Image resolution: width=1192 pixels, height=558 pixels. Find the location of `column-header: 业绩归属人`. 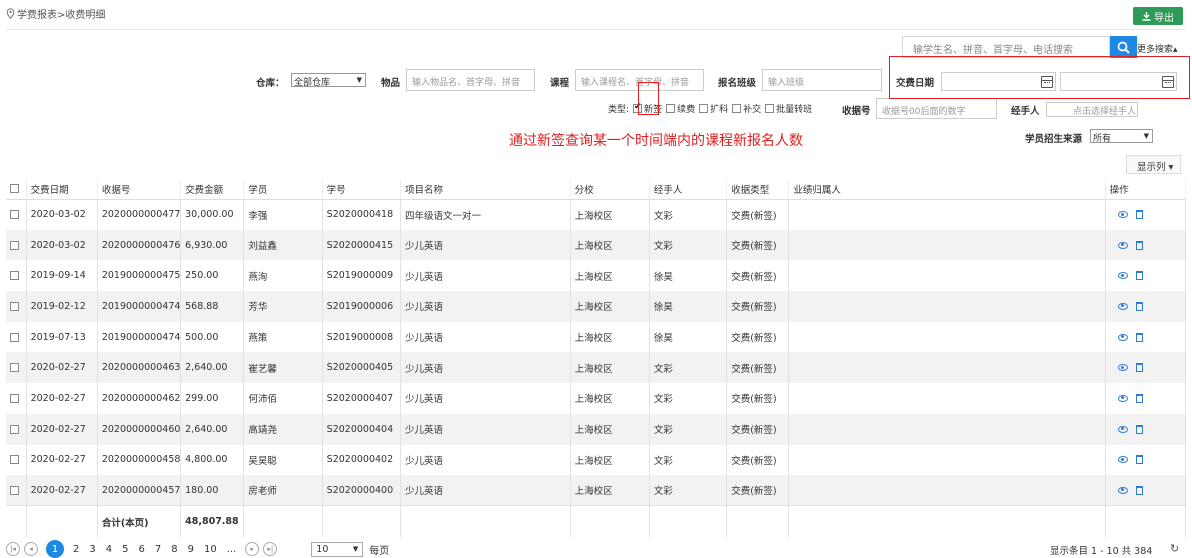

column-header: 业绩归属人 is located at coordinates (947, 189).